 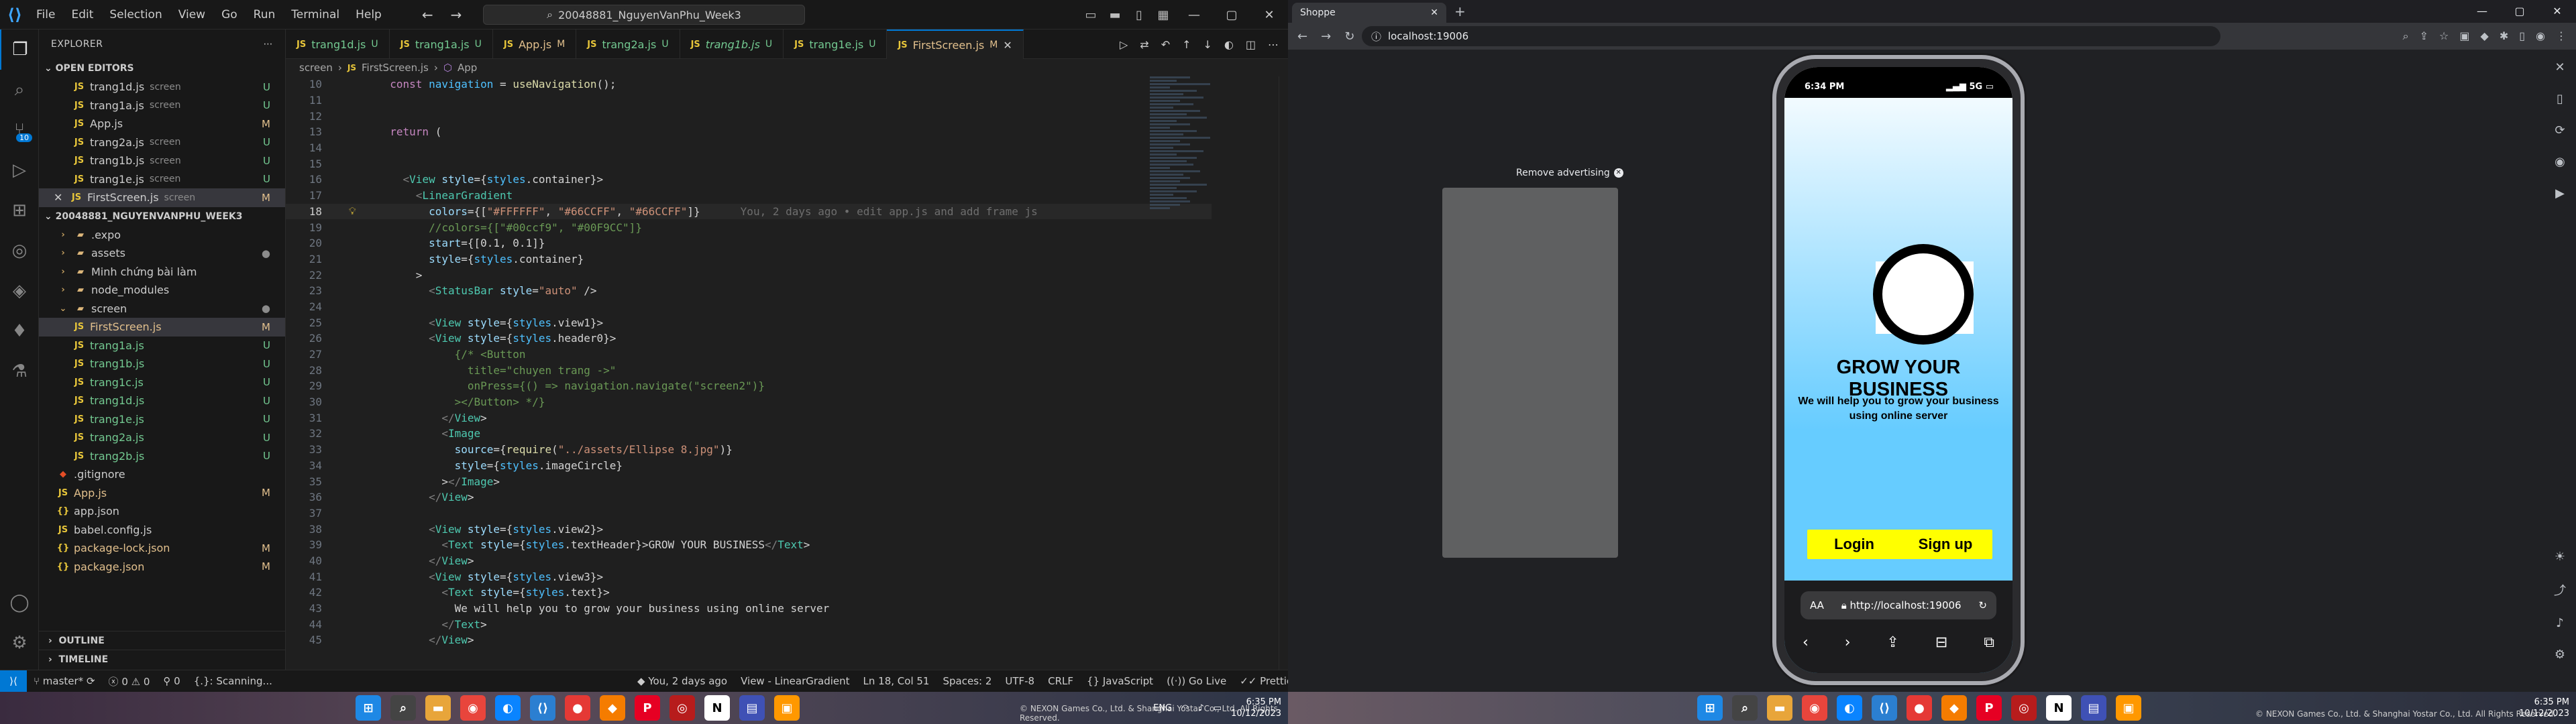 What do you see at coordinates (2560, 162) in the screenshot?
I see `screenshot-icon: ◉` at bounding box center [2560, 162].